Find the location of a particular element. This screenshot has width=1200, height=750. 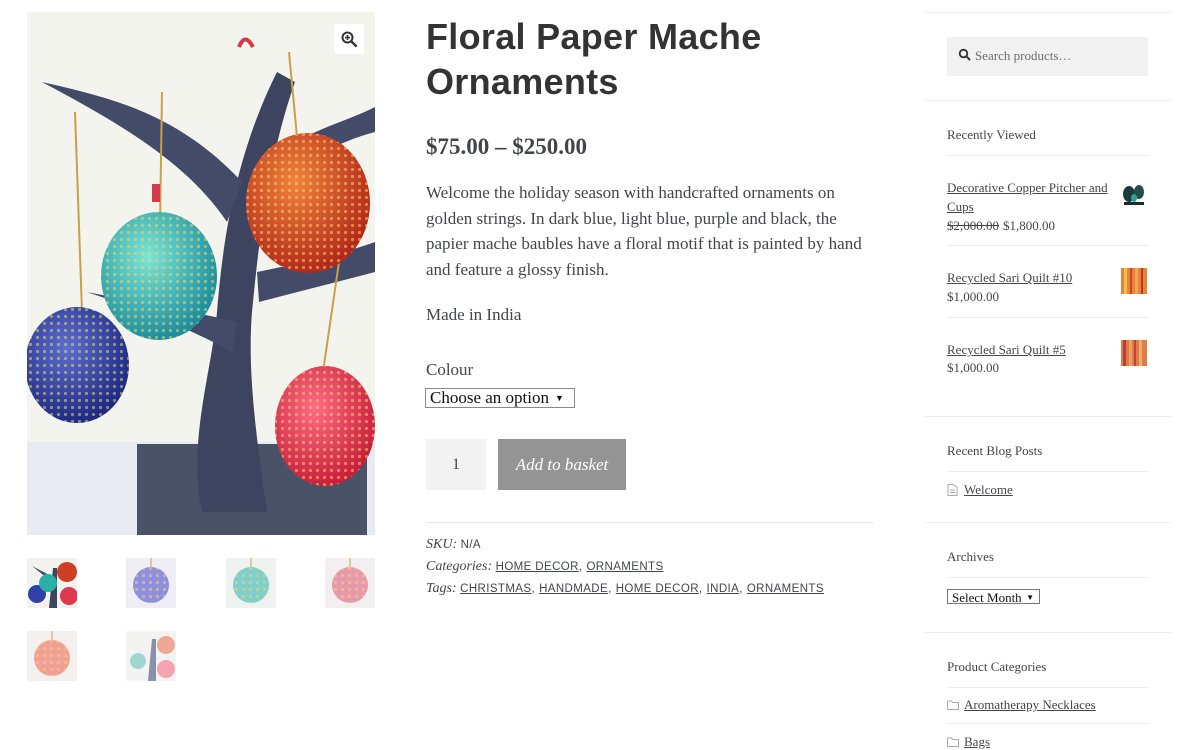

product-title-line-1: Floral Paper Mache is located at coordinates (594, 36).